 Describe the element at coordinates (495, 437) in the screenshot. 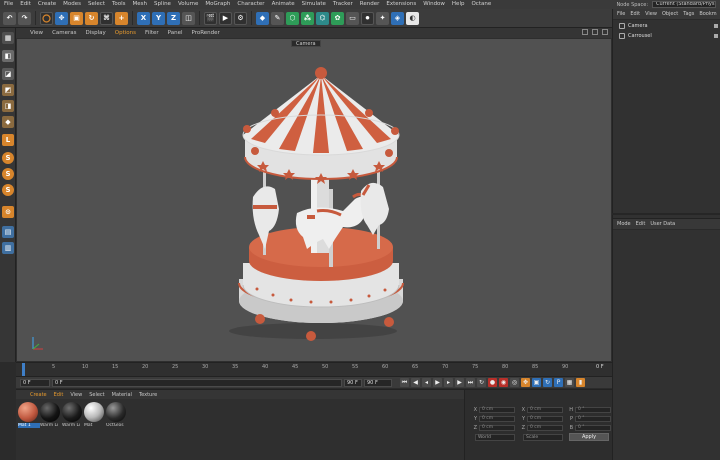

I see `coordinate-mode-select: World` at that location.